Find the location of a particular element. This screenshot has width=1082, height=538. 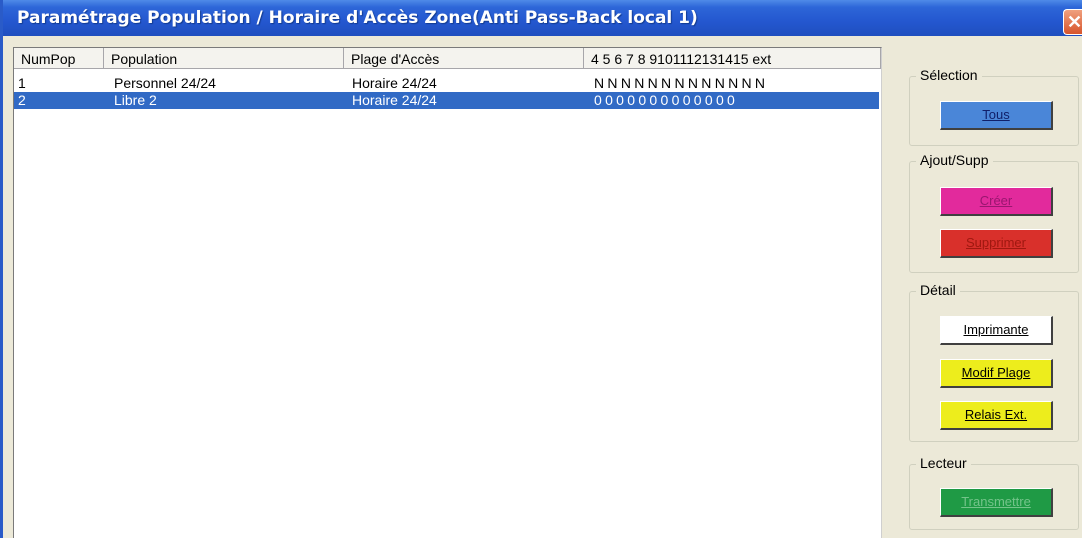

cell-codes: NNNNNNNNNNNNN is located at coordinates (681, 83).